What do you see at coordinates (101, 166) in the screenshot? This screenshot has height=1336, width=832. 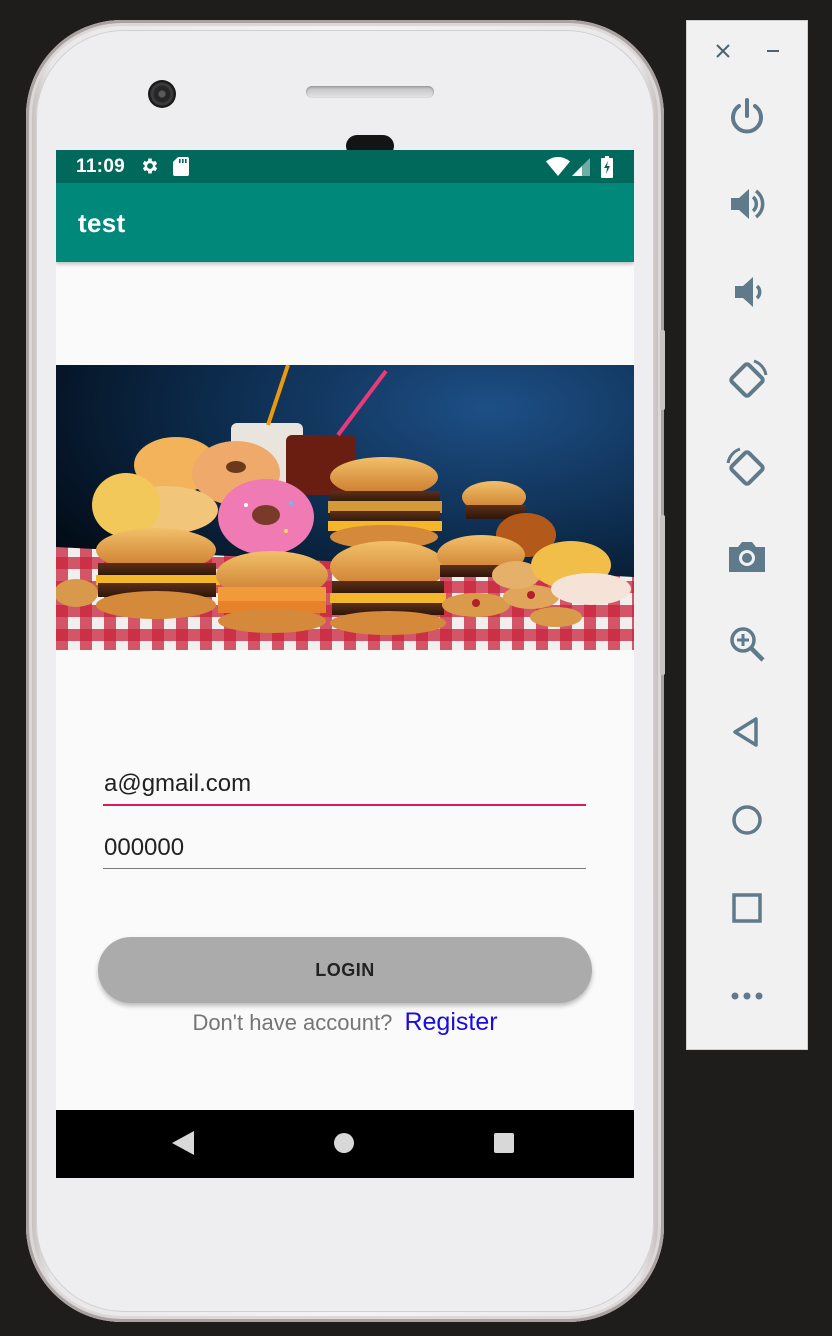 I see `status-time: 11:09` at bounding box center [101, 166].